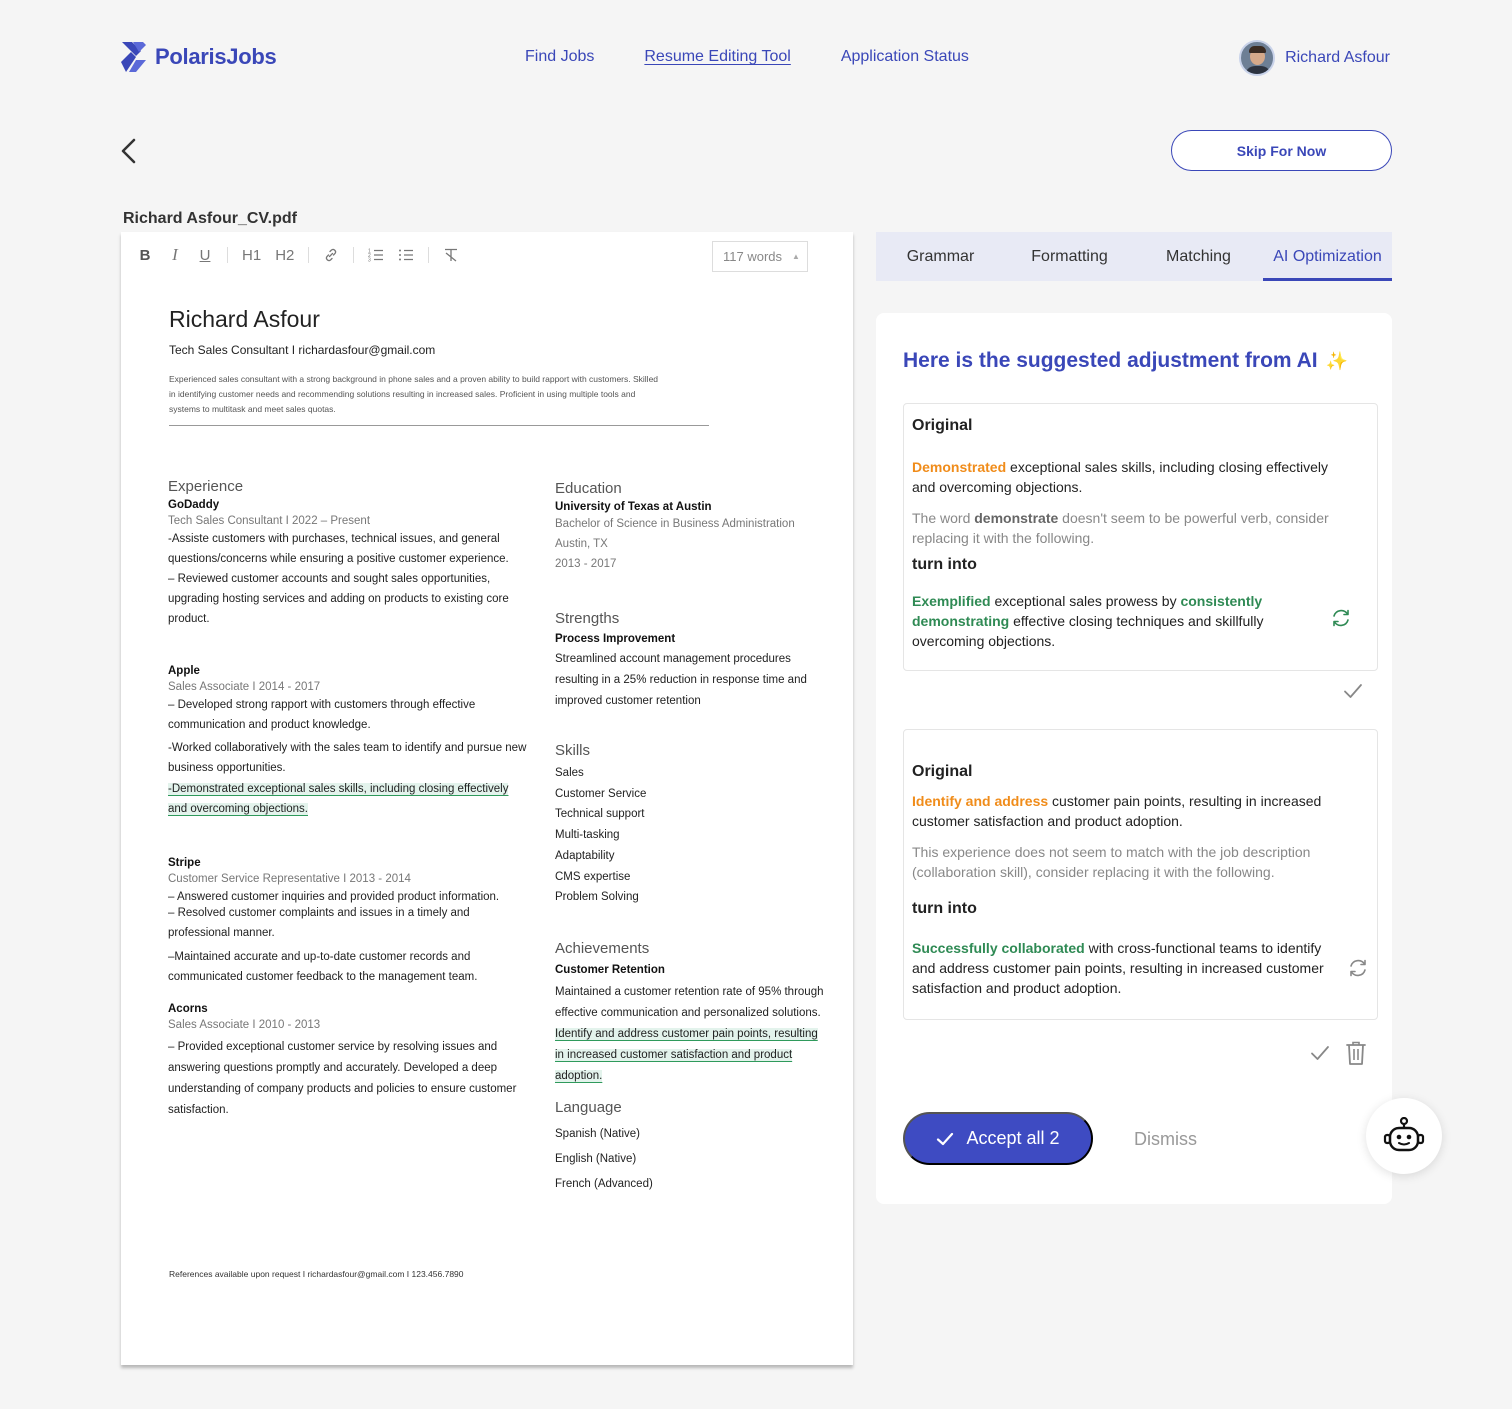 Image resolution: width=1512 pixels, height=1409 pixels. What do you see at coordinates (588, 488) in the screenshot?
I see `section-heading: Education` at bounding box center [588, 488].